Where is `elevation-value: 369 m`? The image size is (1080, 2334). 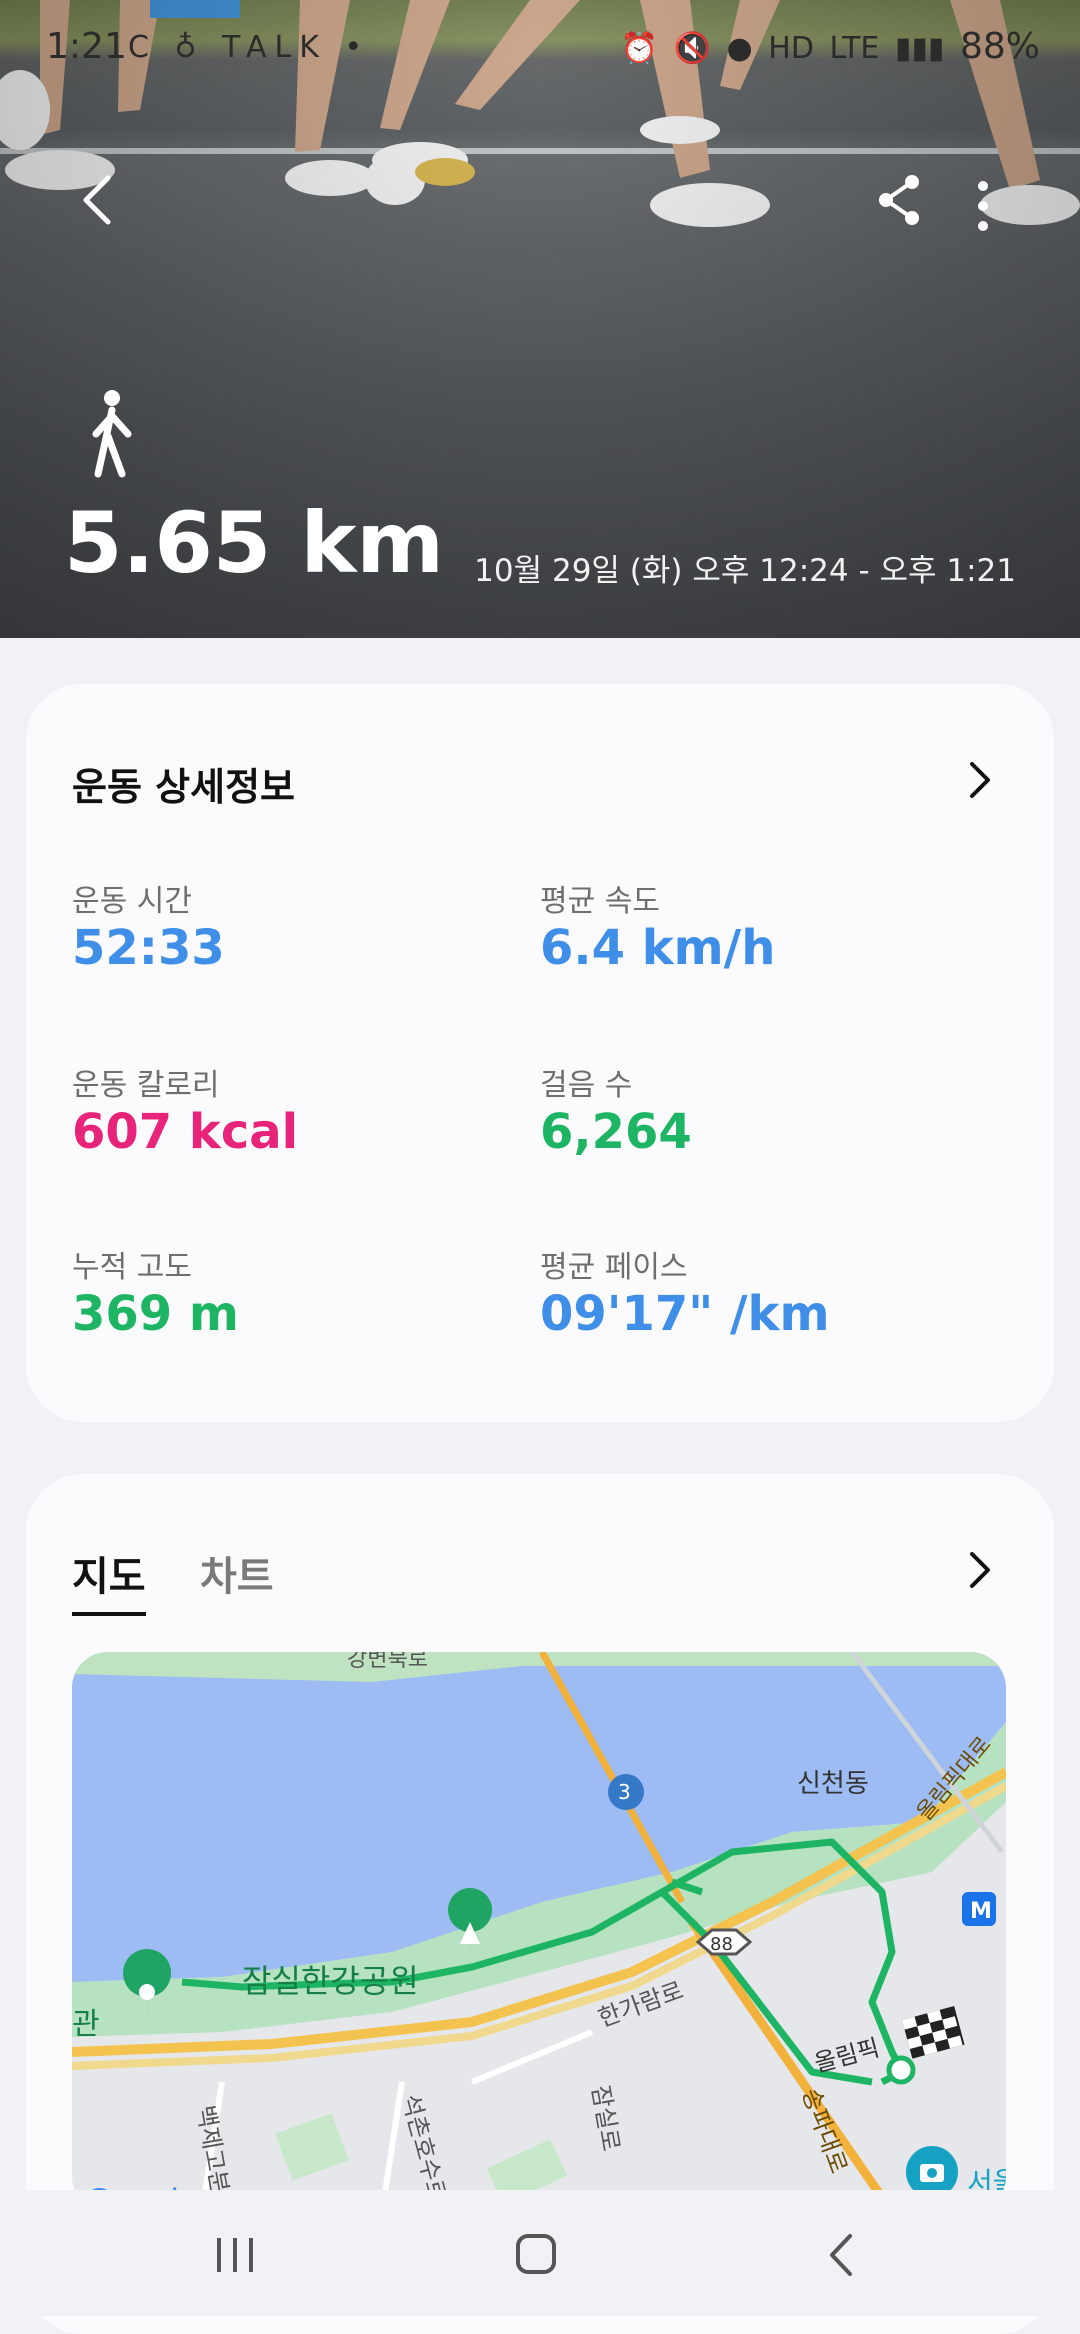 elevation-value: 369 m is located at coordinates (155, 1314).